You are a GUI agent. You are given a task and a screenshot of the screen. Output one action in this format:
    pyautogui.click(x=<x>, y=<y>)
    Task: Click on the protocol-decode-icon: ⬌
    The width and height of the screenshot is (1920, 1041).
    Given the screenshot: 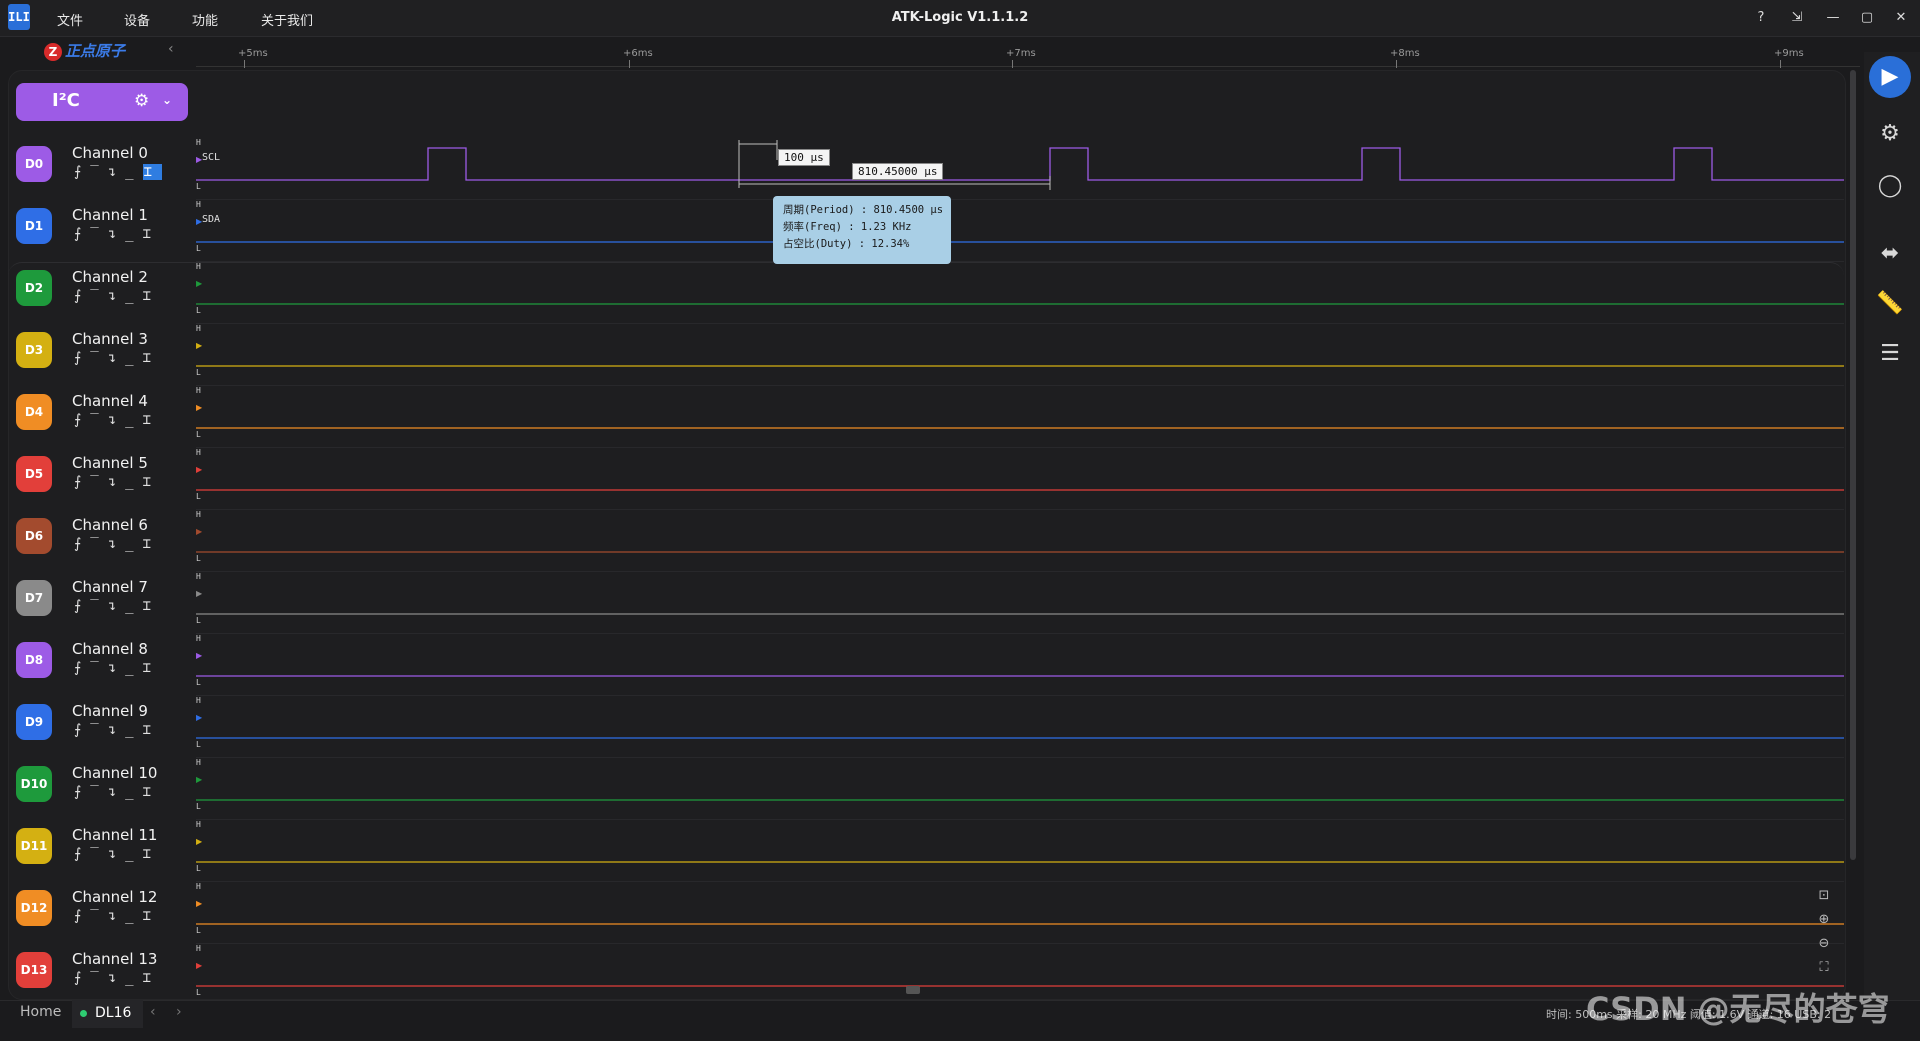 What is the action you would take?
    pyautogui.click(x=1890, y=254)
    